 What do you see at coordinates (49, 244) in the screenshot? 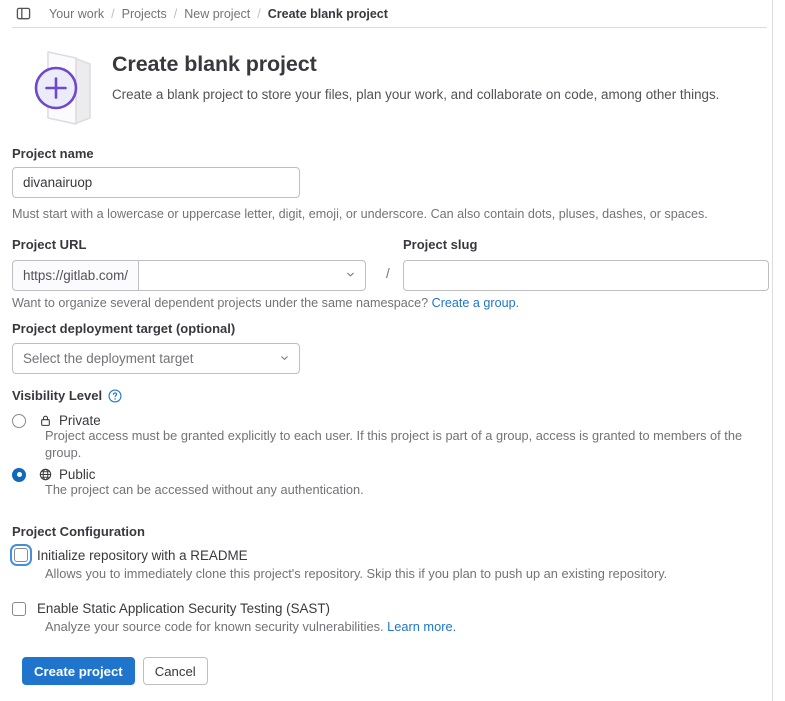
I see `project-url-label: Project URL` at bounding box center [49, 244].